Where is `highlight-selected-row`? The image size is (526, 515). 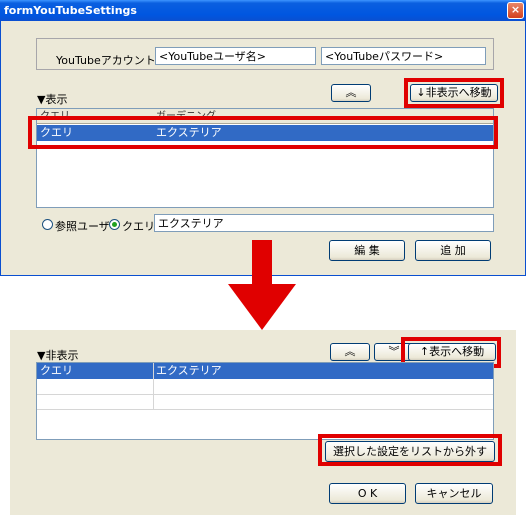
highlight-selected-row is located at coordinates (263, 132).